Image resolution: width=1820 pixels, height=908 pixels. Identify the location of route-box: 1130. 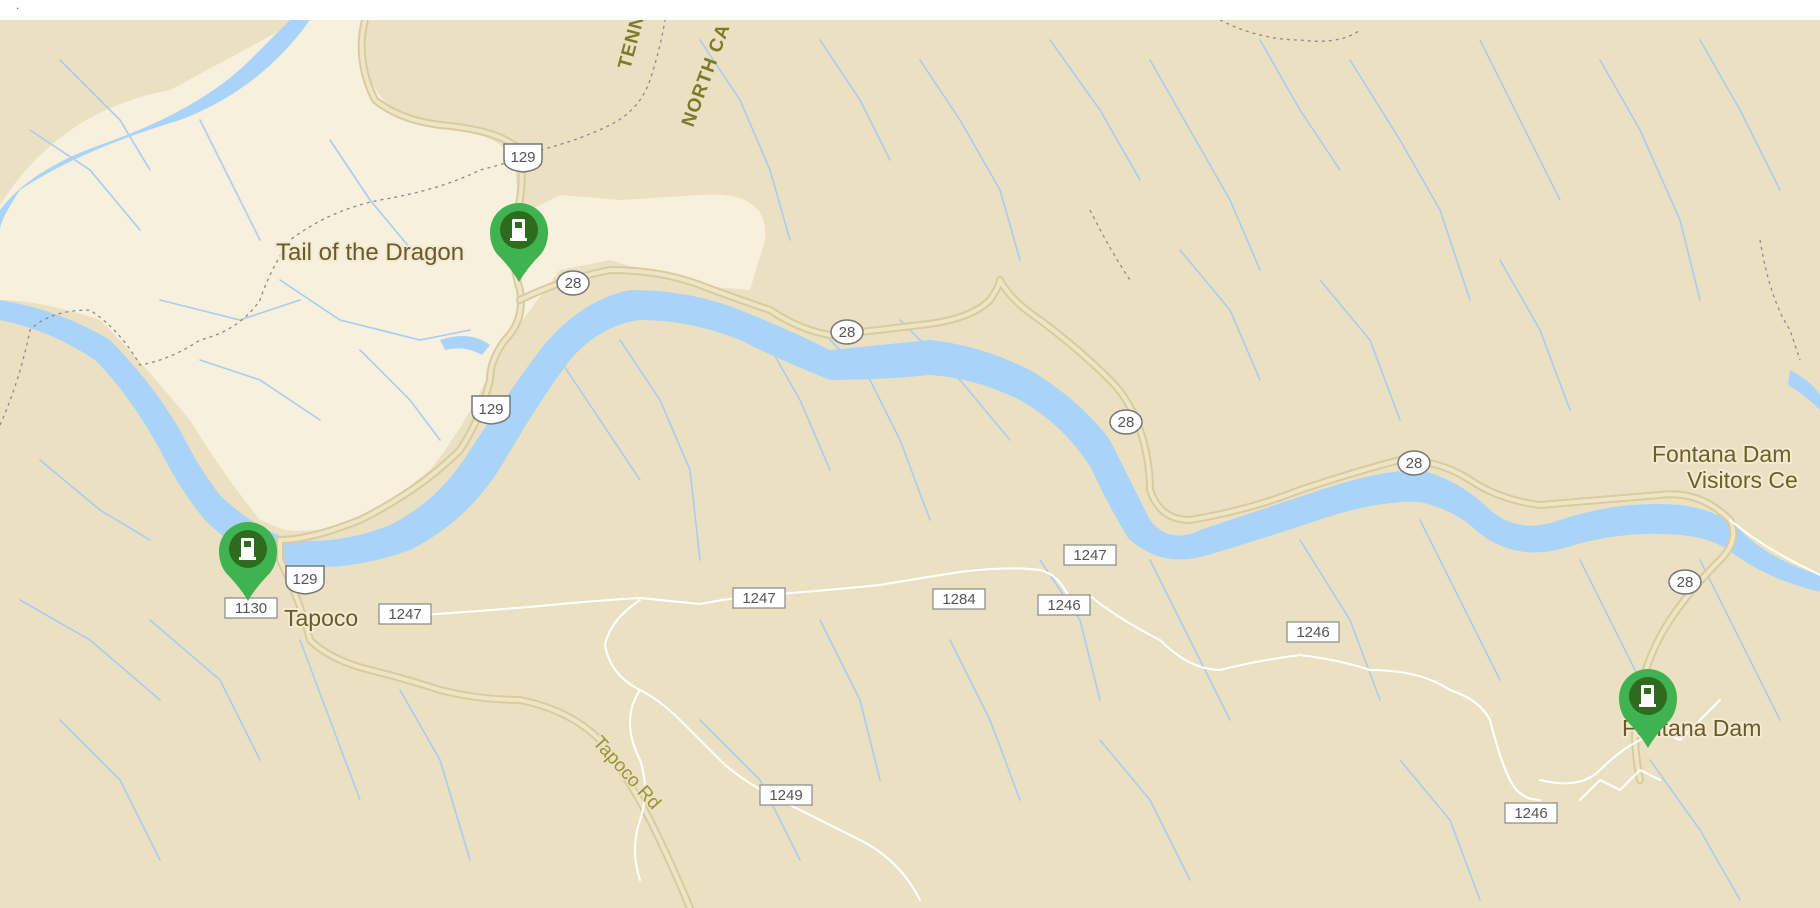
(251, 608).